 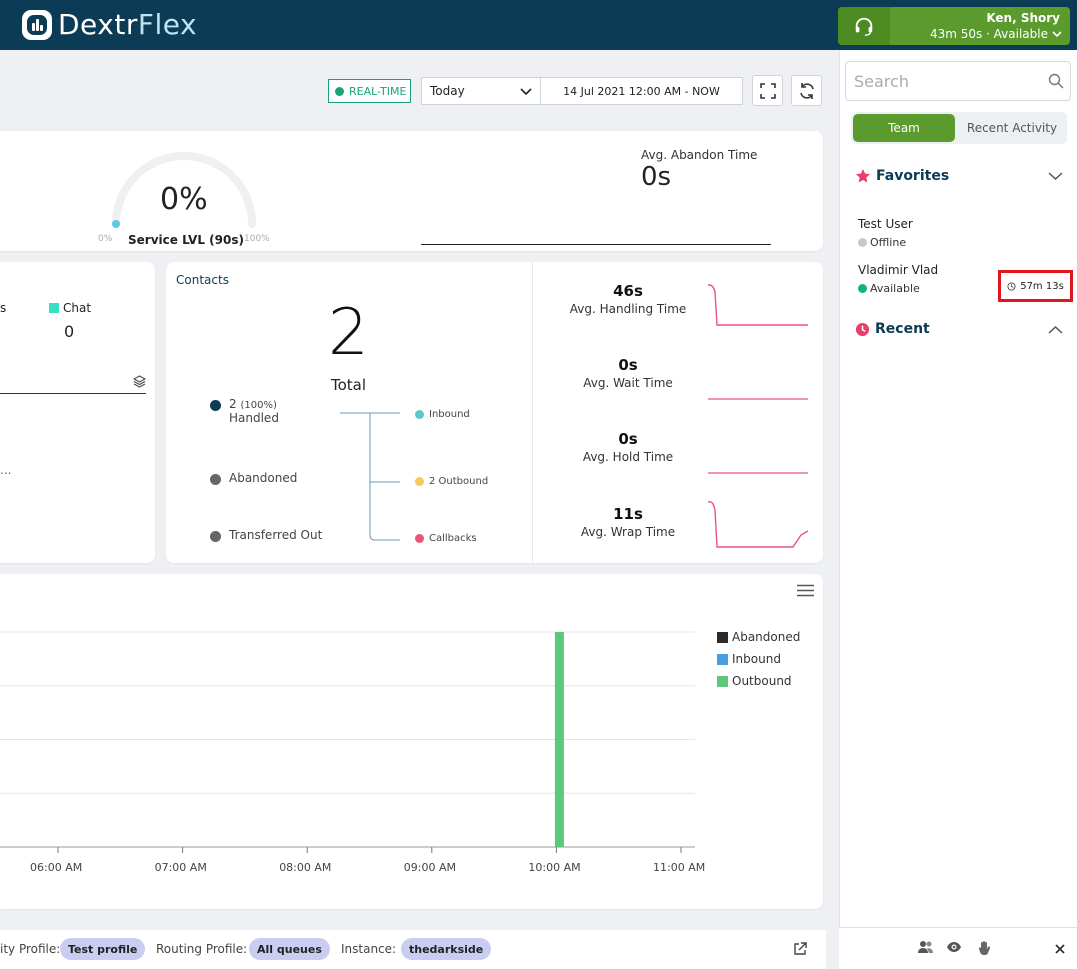 I want to click on users-icon, so click(x=926, y=947).